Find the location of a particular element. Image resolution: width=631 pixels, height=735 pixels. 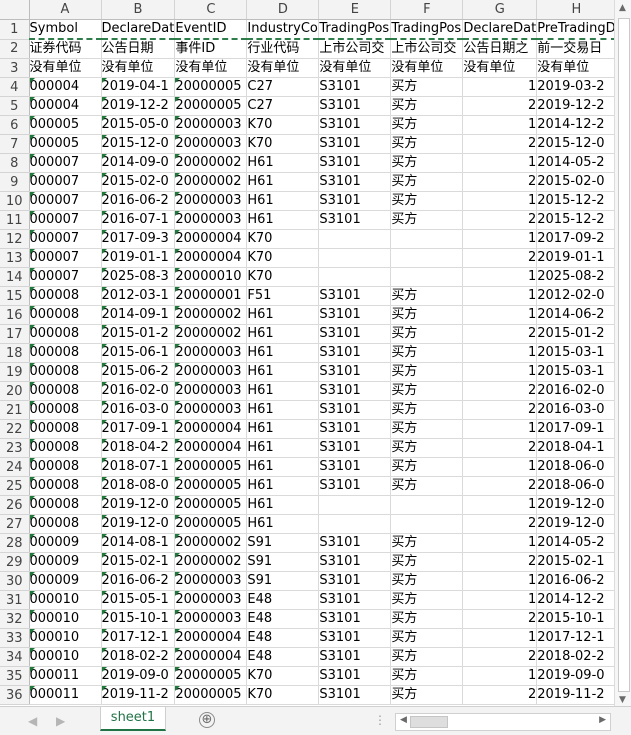

row-header: 28 is located at coordinates (15, 543).